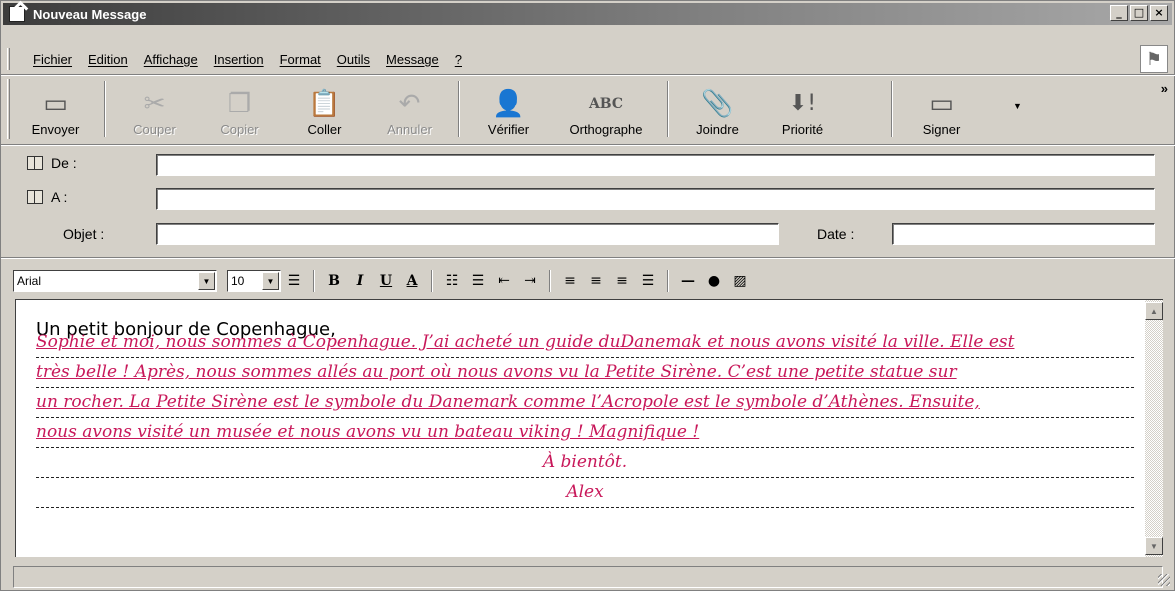 The height and width of the screenshot is (591, 1175). Describe the element at coordinates (1164, 88) in the screenshot. I see `more-toolbar-icon: »` at that location.